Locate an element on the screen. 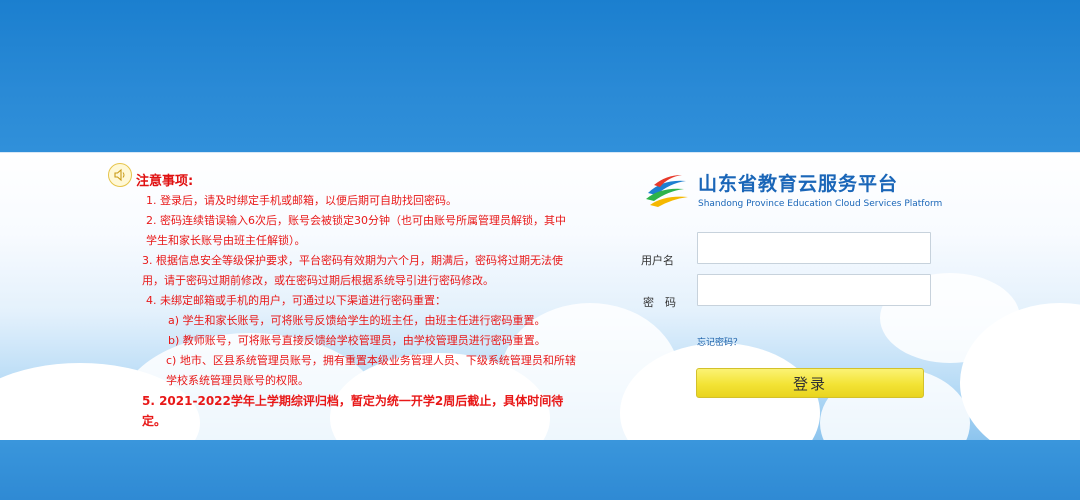 The image size is (1080, 500). username-input is located at coordinates (814, 248).